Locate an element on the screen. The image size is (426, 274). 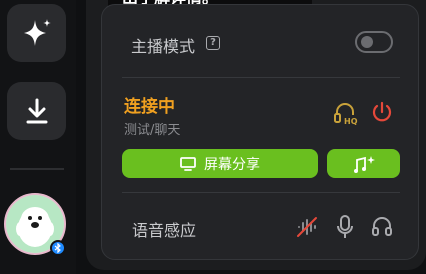
share-screen-label: 屏幕分享 is located at coordinates (232, 164).